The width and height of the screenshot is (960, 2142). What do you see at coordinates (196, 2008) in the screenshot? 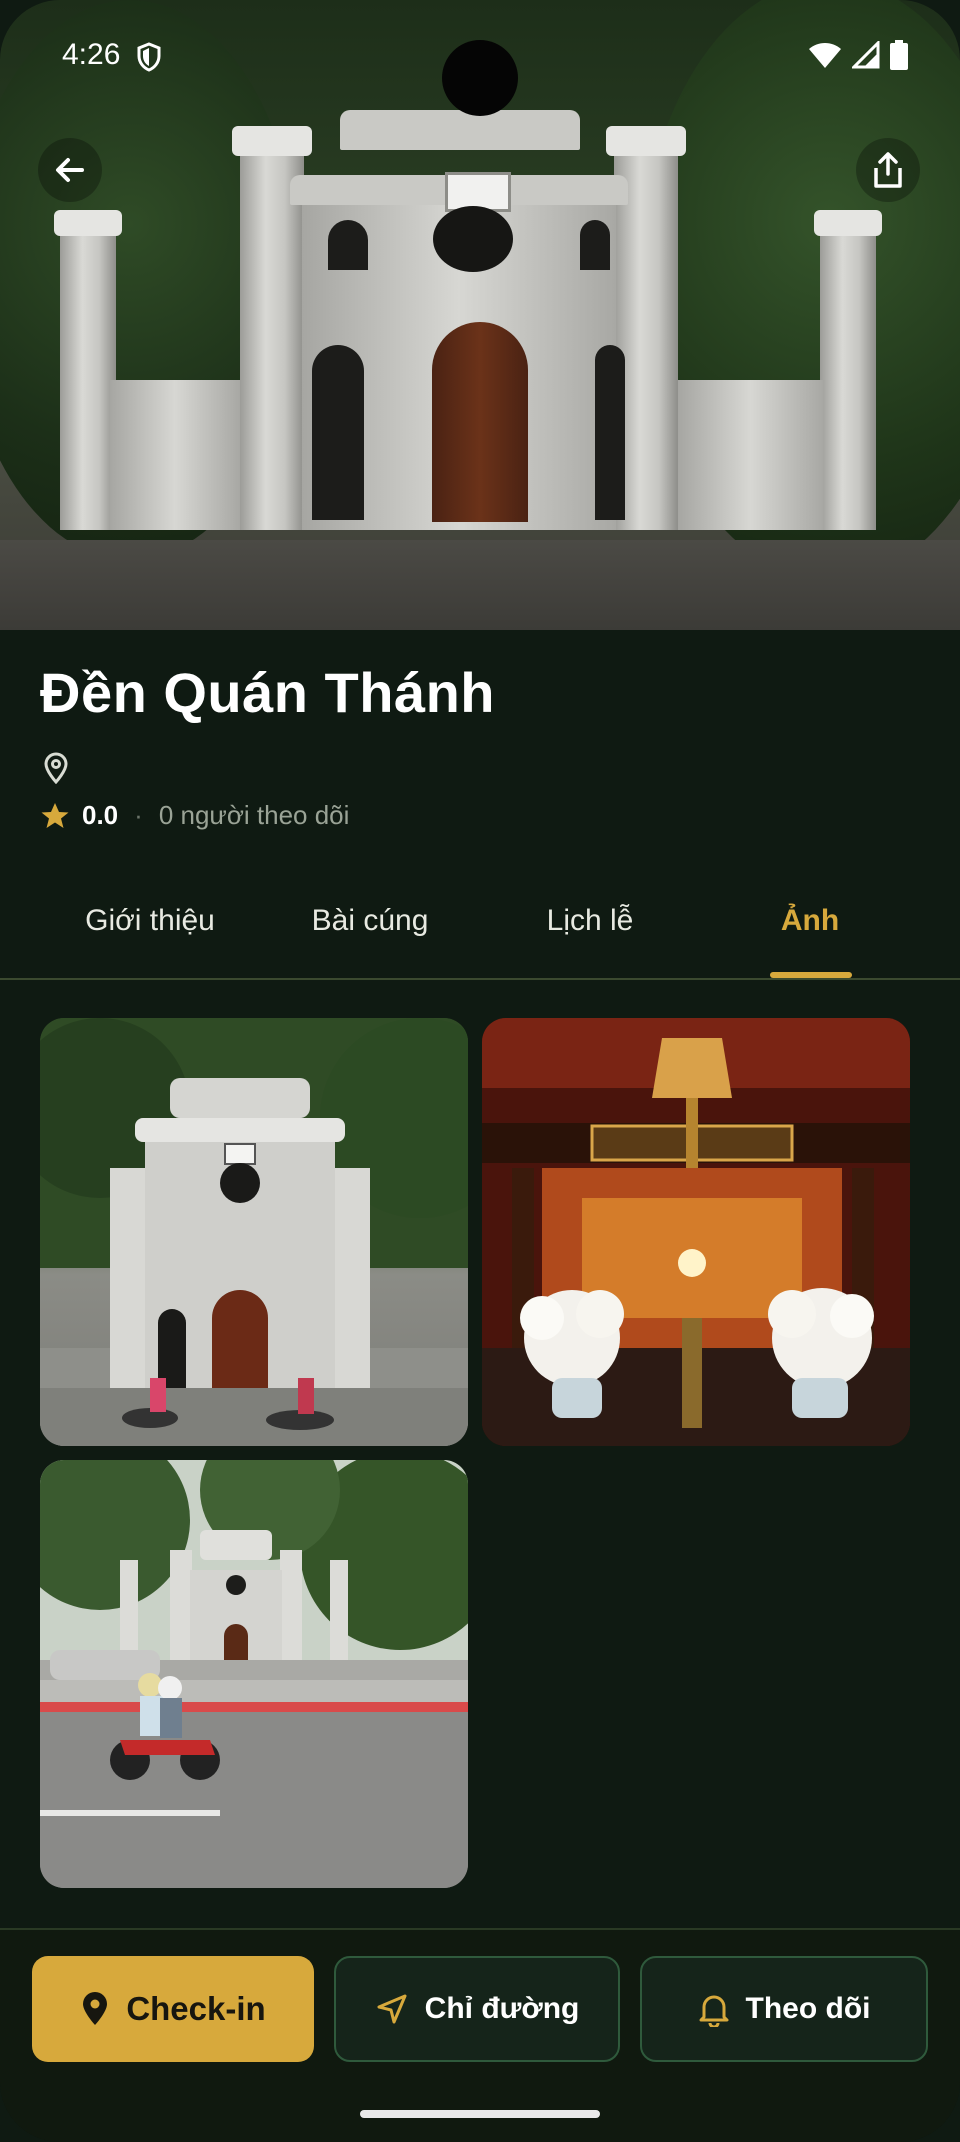
I see `checkin-label: Check-in` at bounding box center [196, 2008].